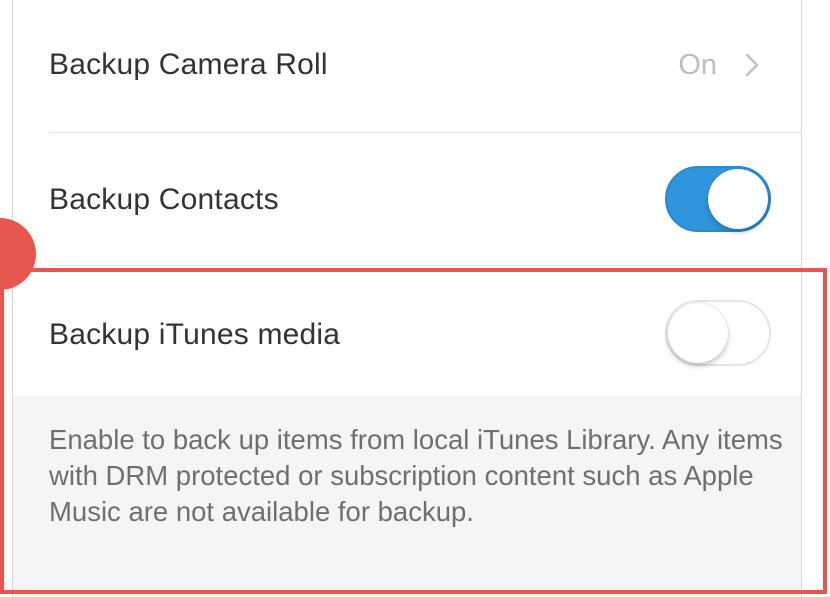  I want to click on chevron-right-icon, so click(752, 65).